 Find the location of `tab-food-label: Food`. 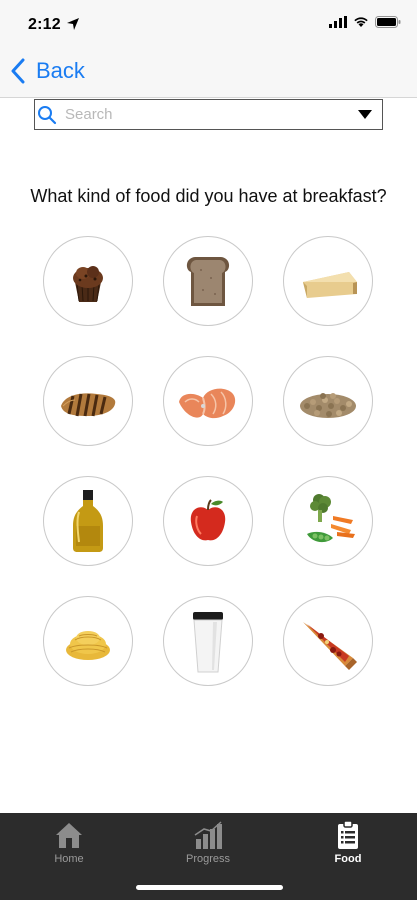

tab-food-label: Food is located at coordinates (348, 859).